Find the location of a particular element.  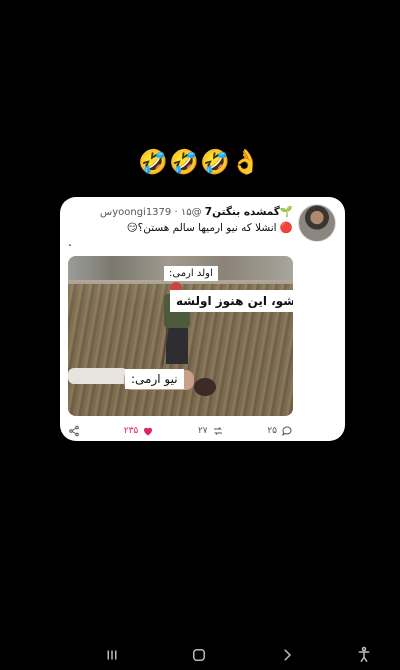

emoji-row: 🤣🤣🤣👌 is located at coordinates (200, 162).